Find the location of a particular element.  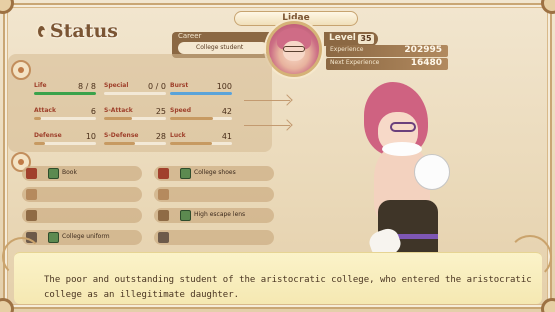

stat-label: S-Defense is located at coordinates (121, 135).